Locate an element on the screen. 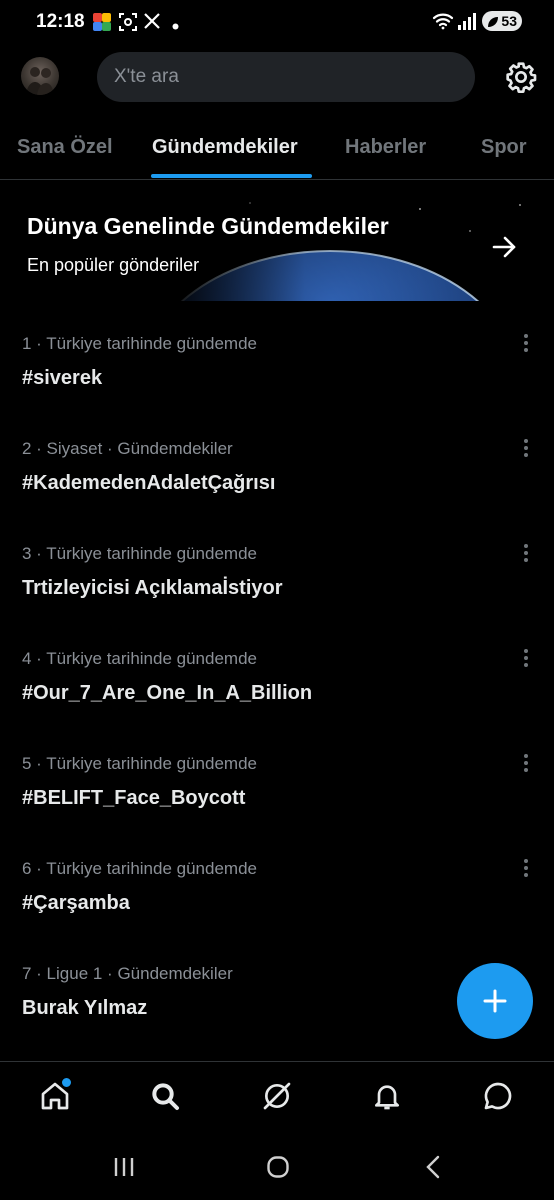  battery-indicator: 53 is located at coordinates (502, 21).